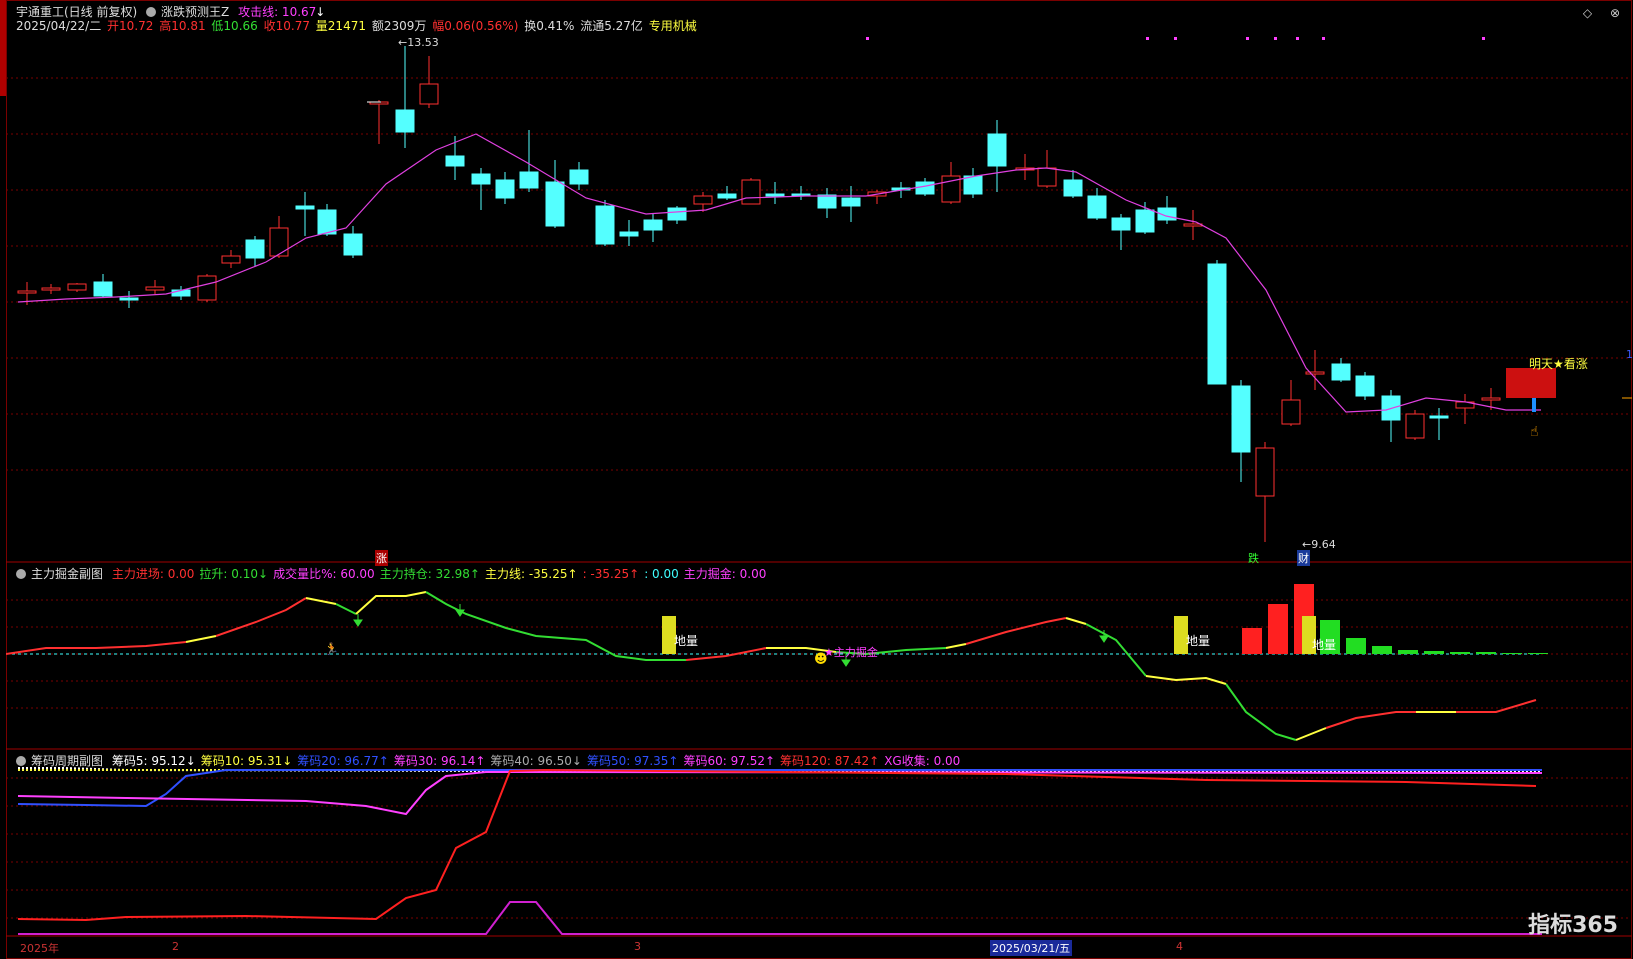  Describe the element at coordinates (1573, 925) in the screenshot. I see `brand-logo: 指标365` at that location.